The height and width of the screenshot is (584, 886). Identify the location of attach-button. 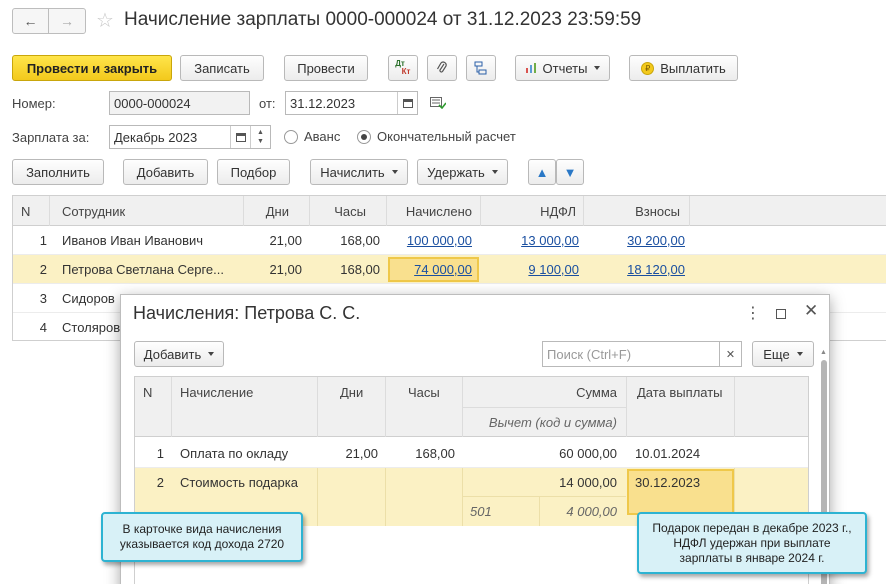
(442, 68).